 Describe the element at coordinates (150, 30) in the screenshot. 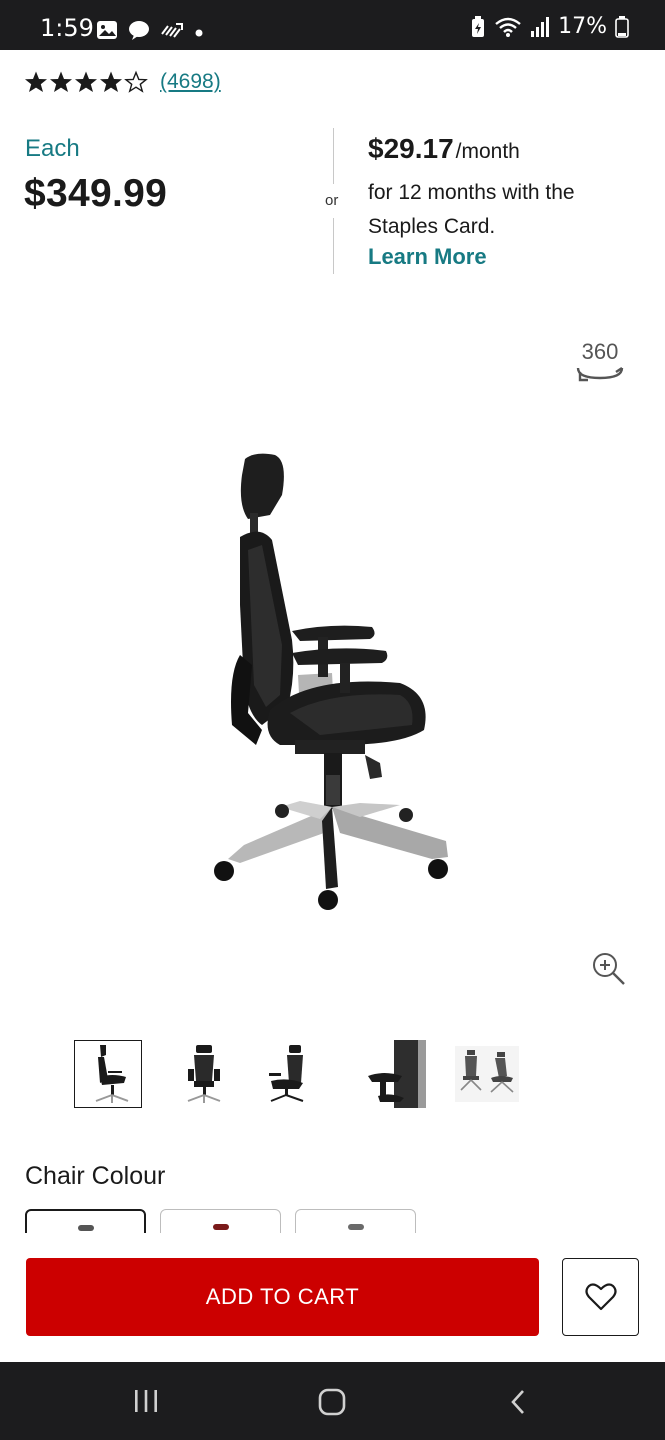

I see `notification-icons` at that location.